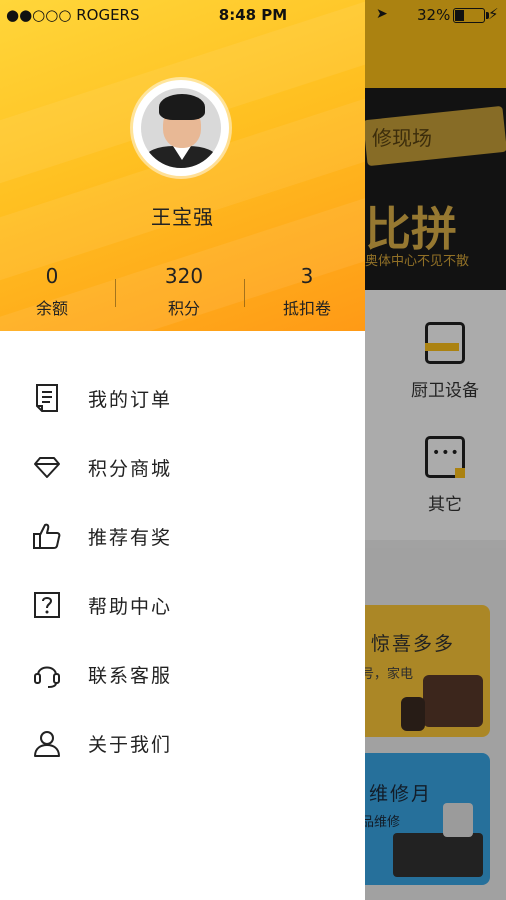 The width and height of the screenshot is (506, 900). What do you see at coordinates (130, 607) in the screenshot?
I see `menu-item-label: 帮助中心` at bounding box center [130, 607].